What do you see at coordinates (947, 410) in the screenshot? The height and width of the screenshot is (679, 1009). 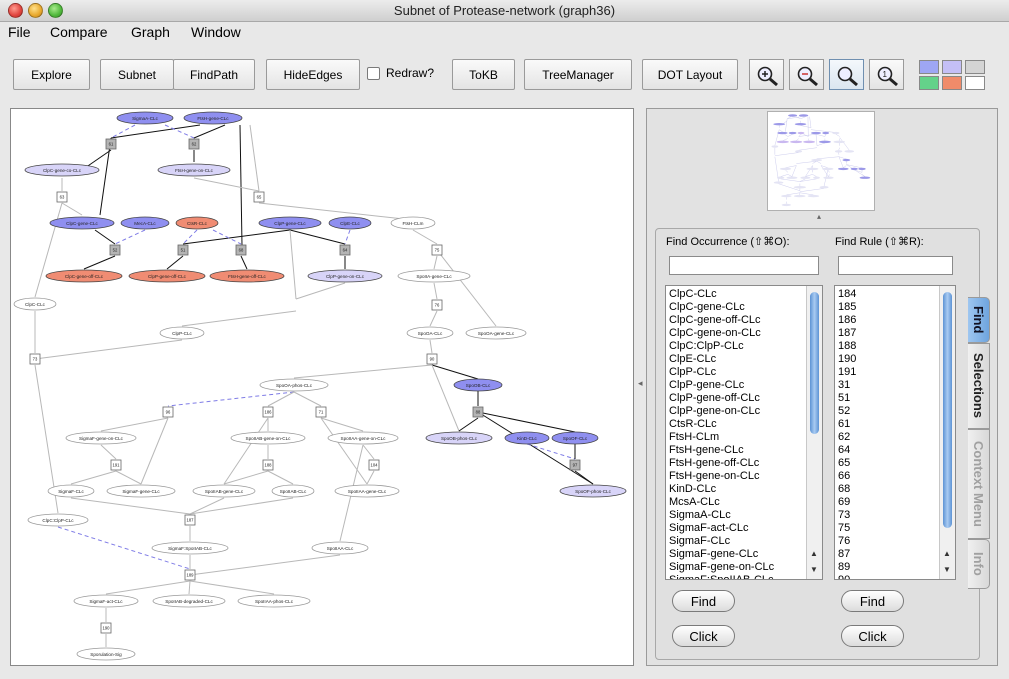 I see `rule-scroll-thumb` at bounding box center [947, 410].